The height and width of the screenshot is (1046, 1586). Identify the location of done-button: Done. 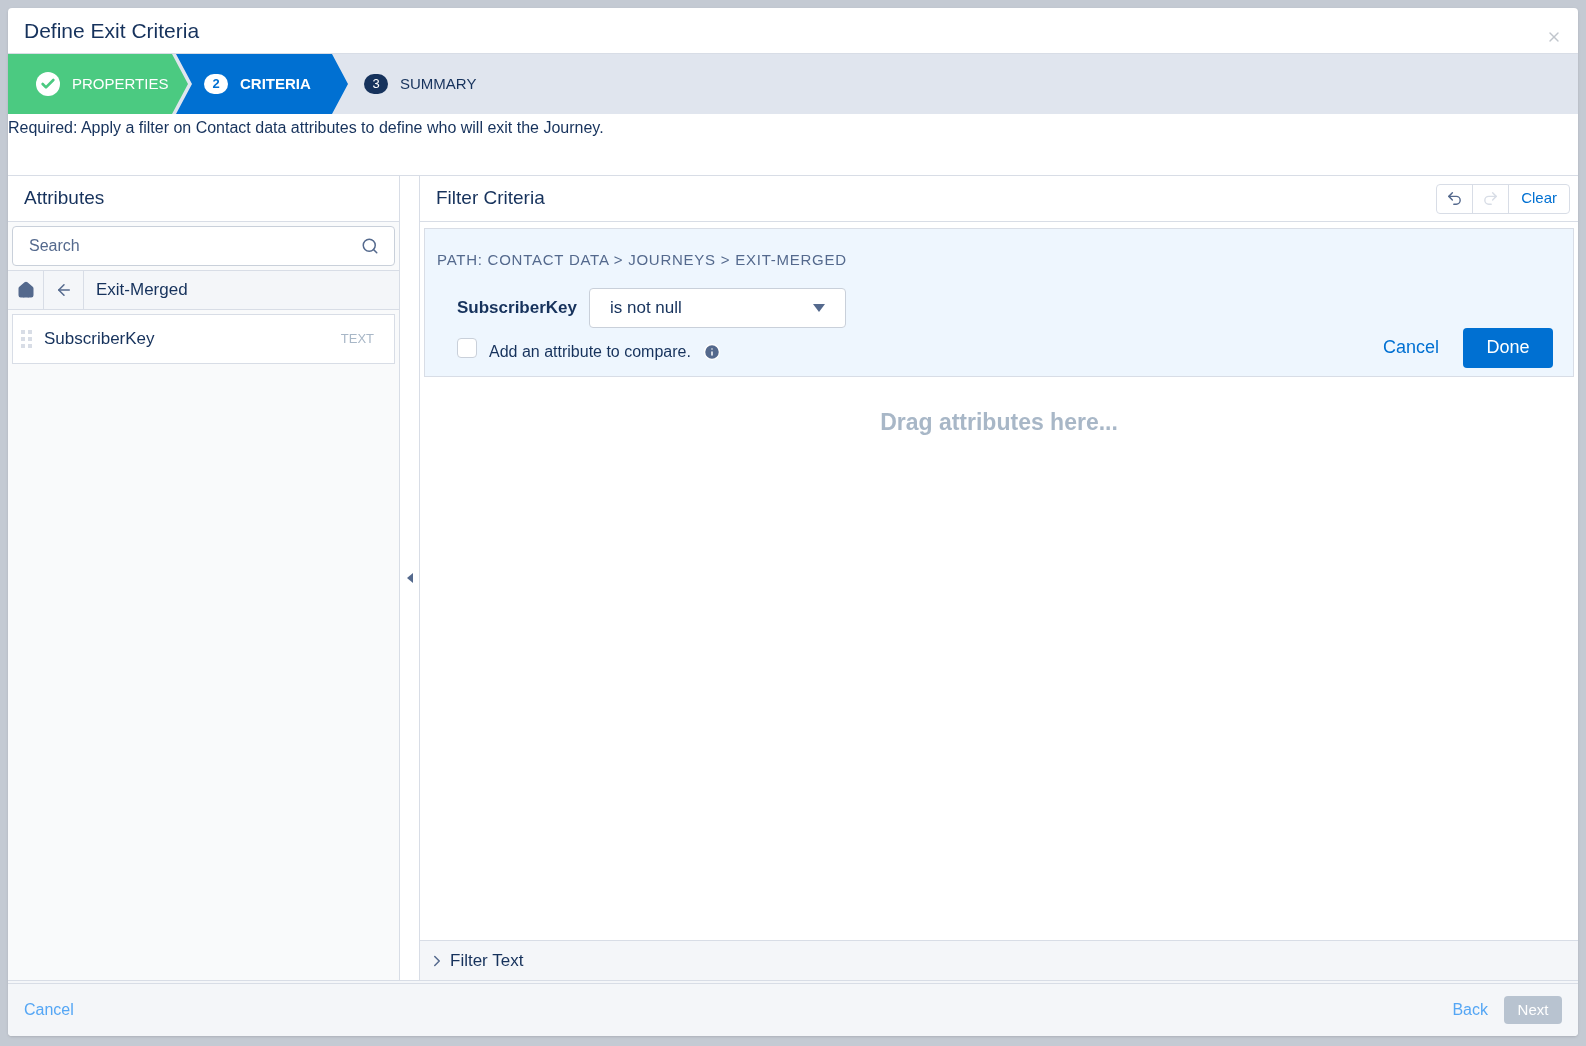
(1508, 347).